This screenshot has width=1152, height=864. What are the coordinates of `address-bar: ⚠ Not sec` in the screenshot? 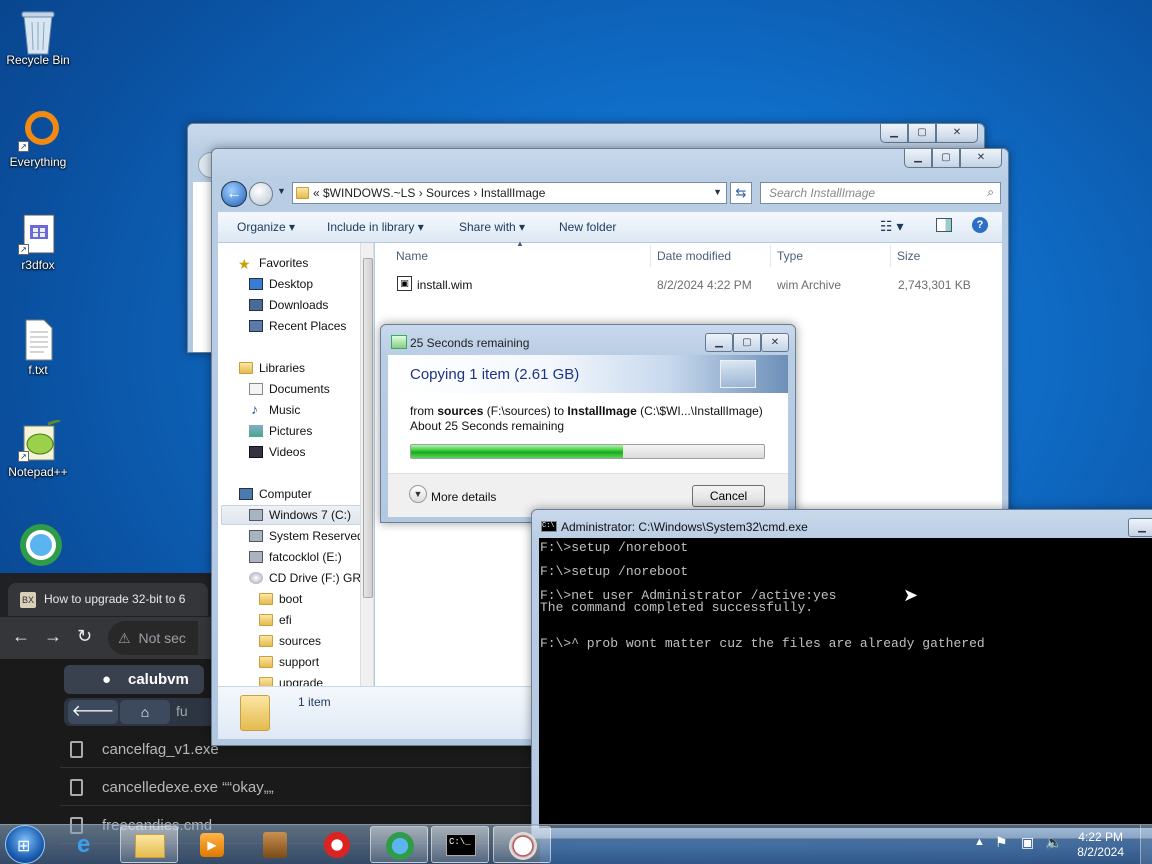 It's located at (153, 638).